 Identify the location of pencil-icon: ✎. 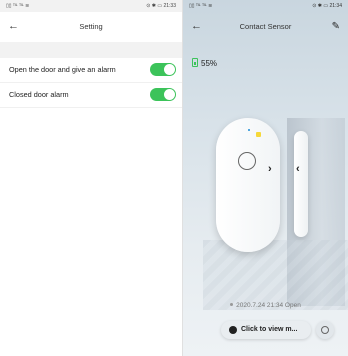
(336, 27).